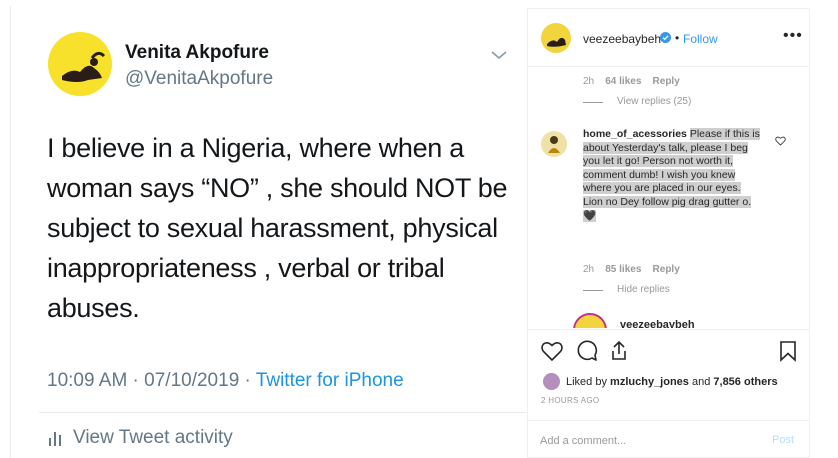 Image resolution: width=838 pixels, height=458 pixels. I want to click on like-heart-icon, so click(552, 351).